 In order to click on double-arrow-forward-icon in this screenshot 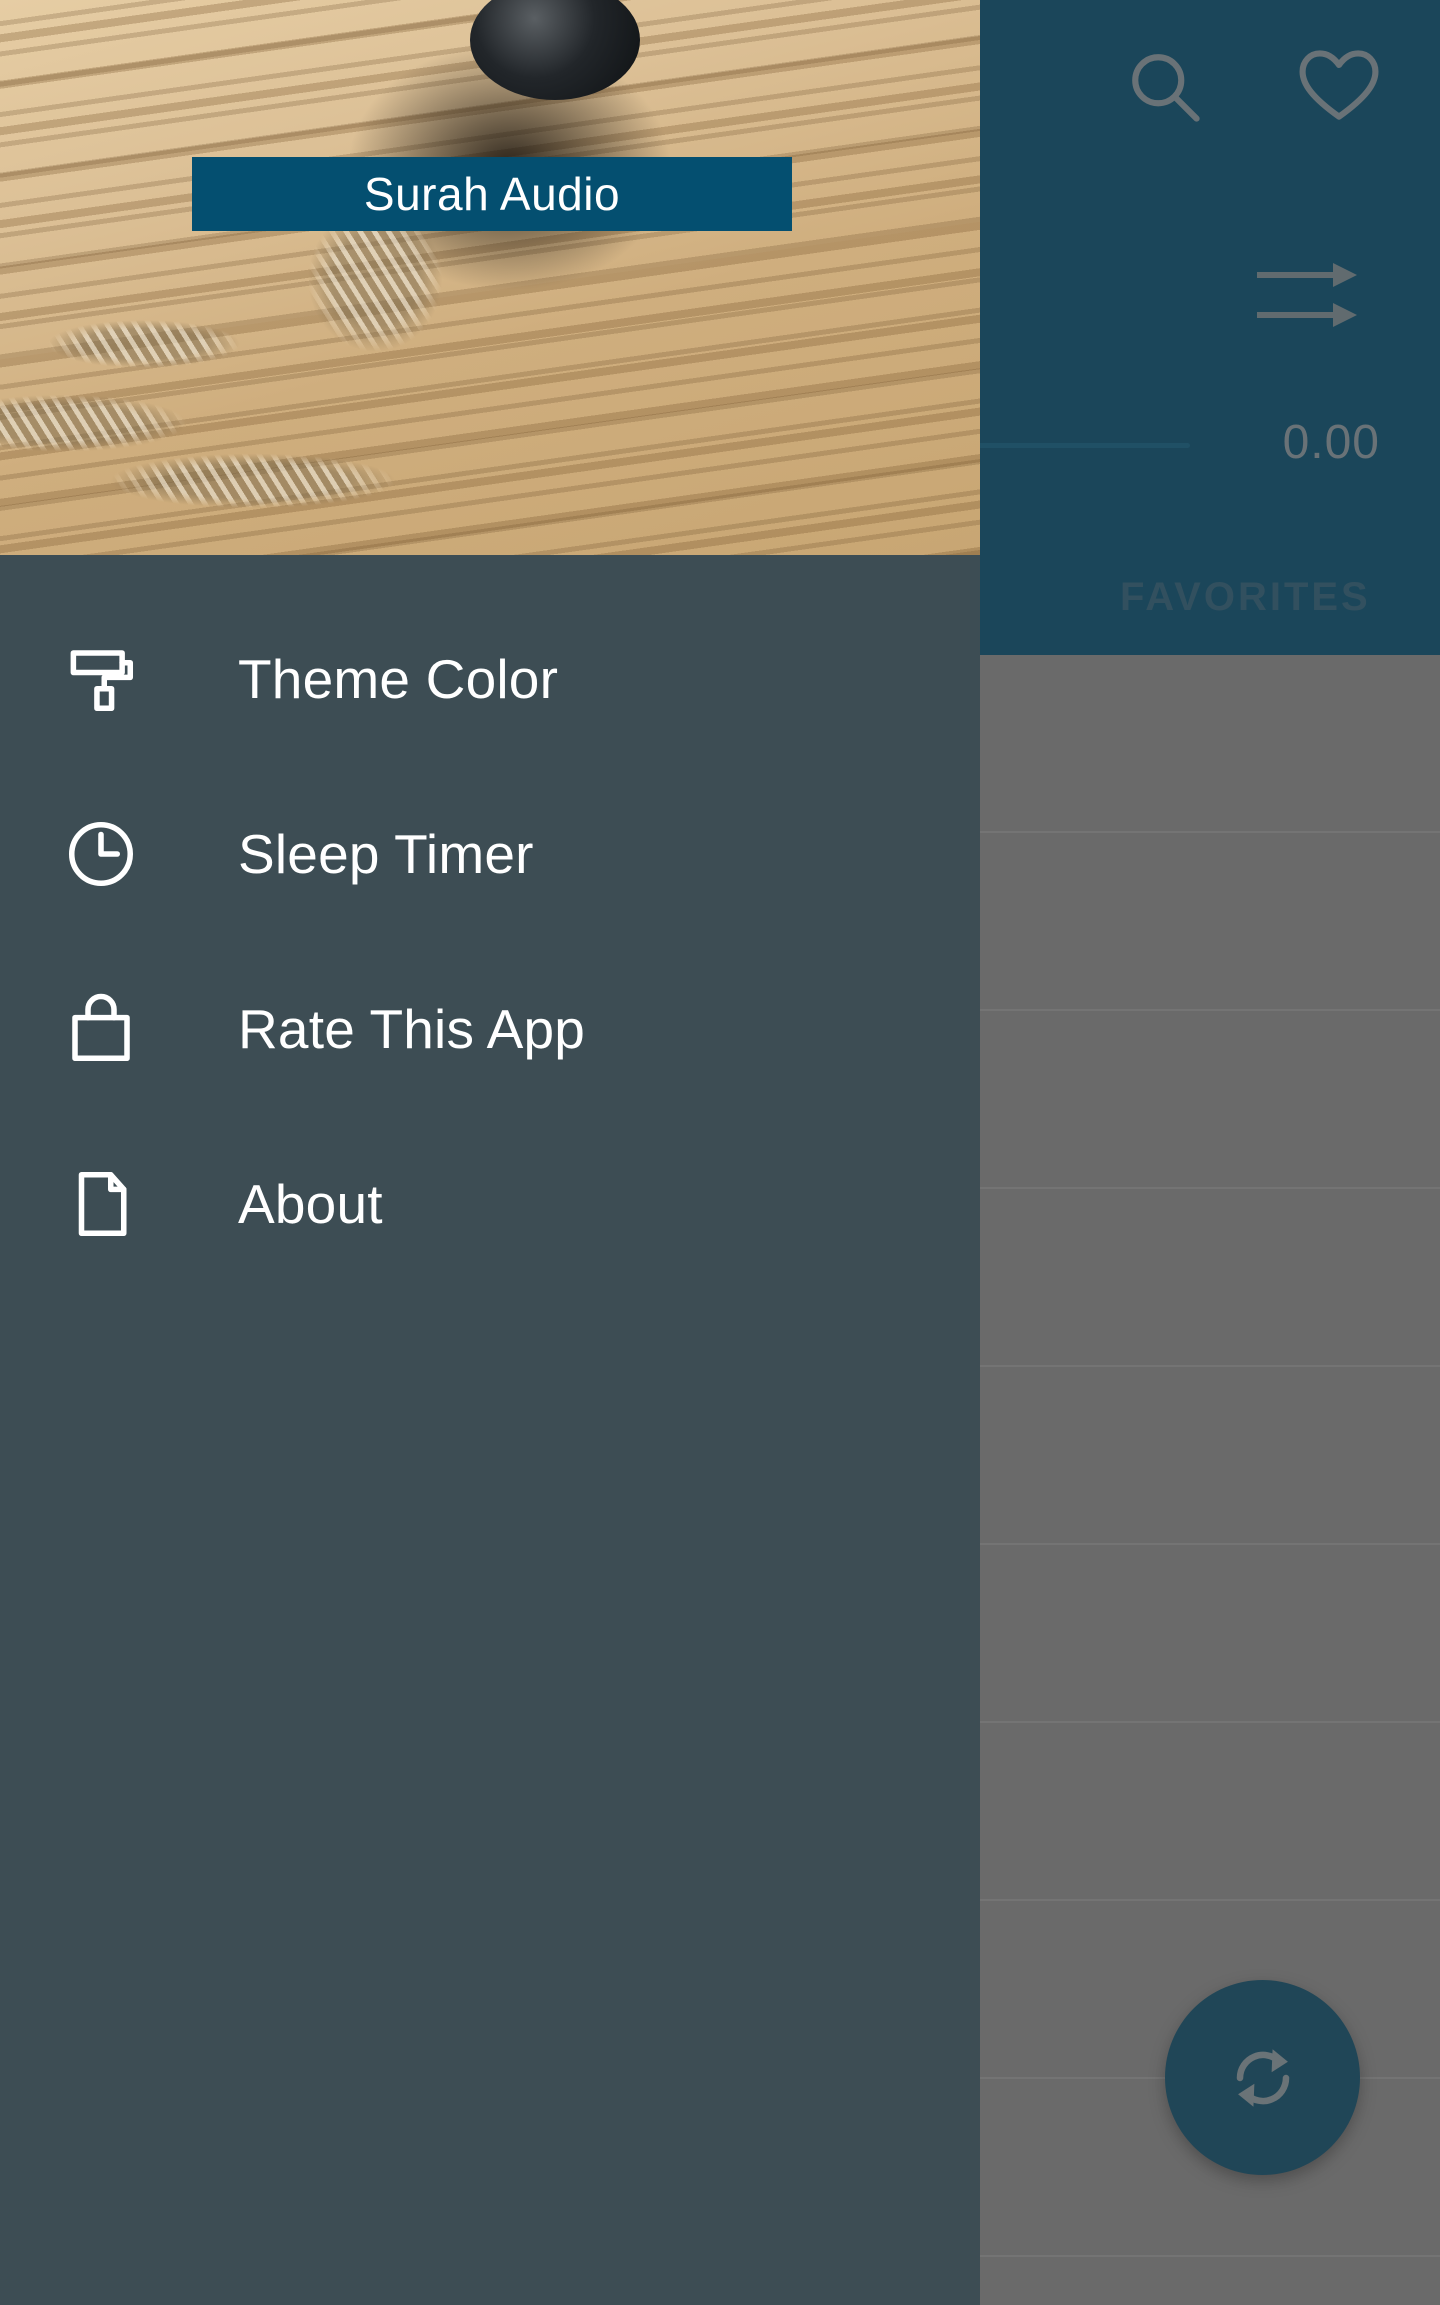, I will do `click(1305, 295)`.